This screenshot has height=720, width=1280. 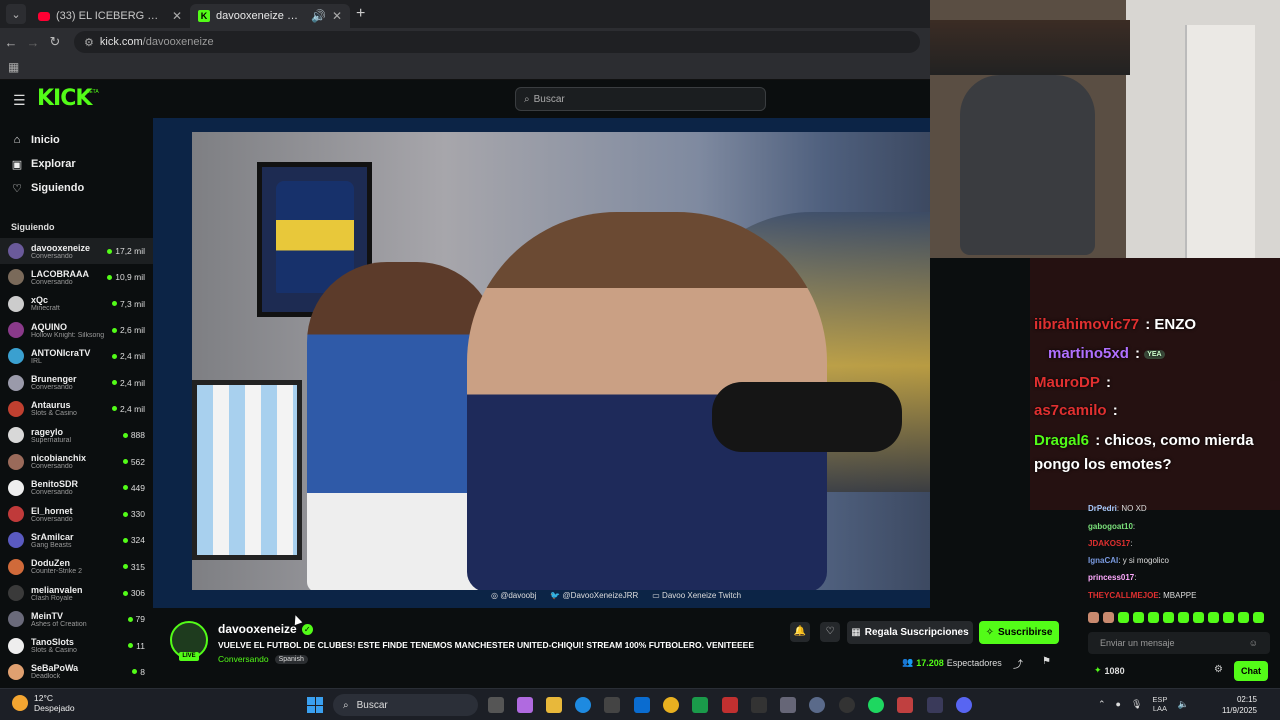 What do you see at coordinates (583, 705) in the screenshot?
I see `edge-icon` at bounding box center [583, 705].